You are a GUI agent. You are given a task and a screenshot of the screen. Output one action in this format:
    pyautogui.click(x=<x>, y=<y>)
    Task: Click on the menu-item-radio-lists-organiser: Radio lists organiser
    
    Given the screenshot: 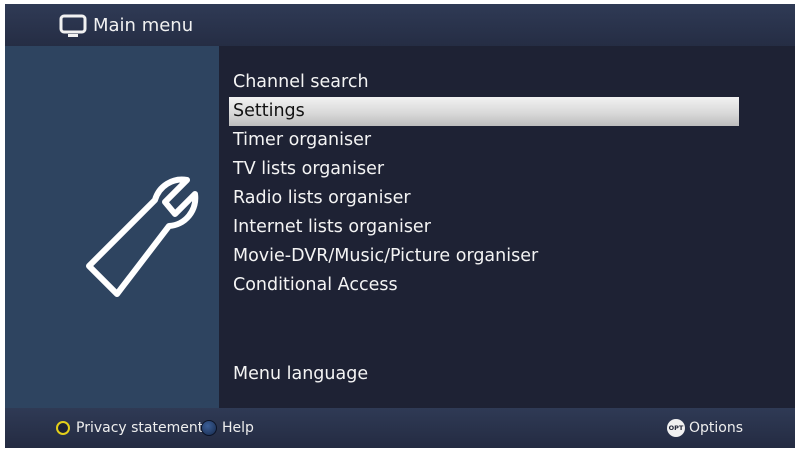 What is the action you would take?
    pyautogui.click(x=484, y=198)
    